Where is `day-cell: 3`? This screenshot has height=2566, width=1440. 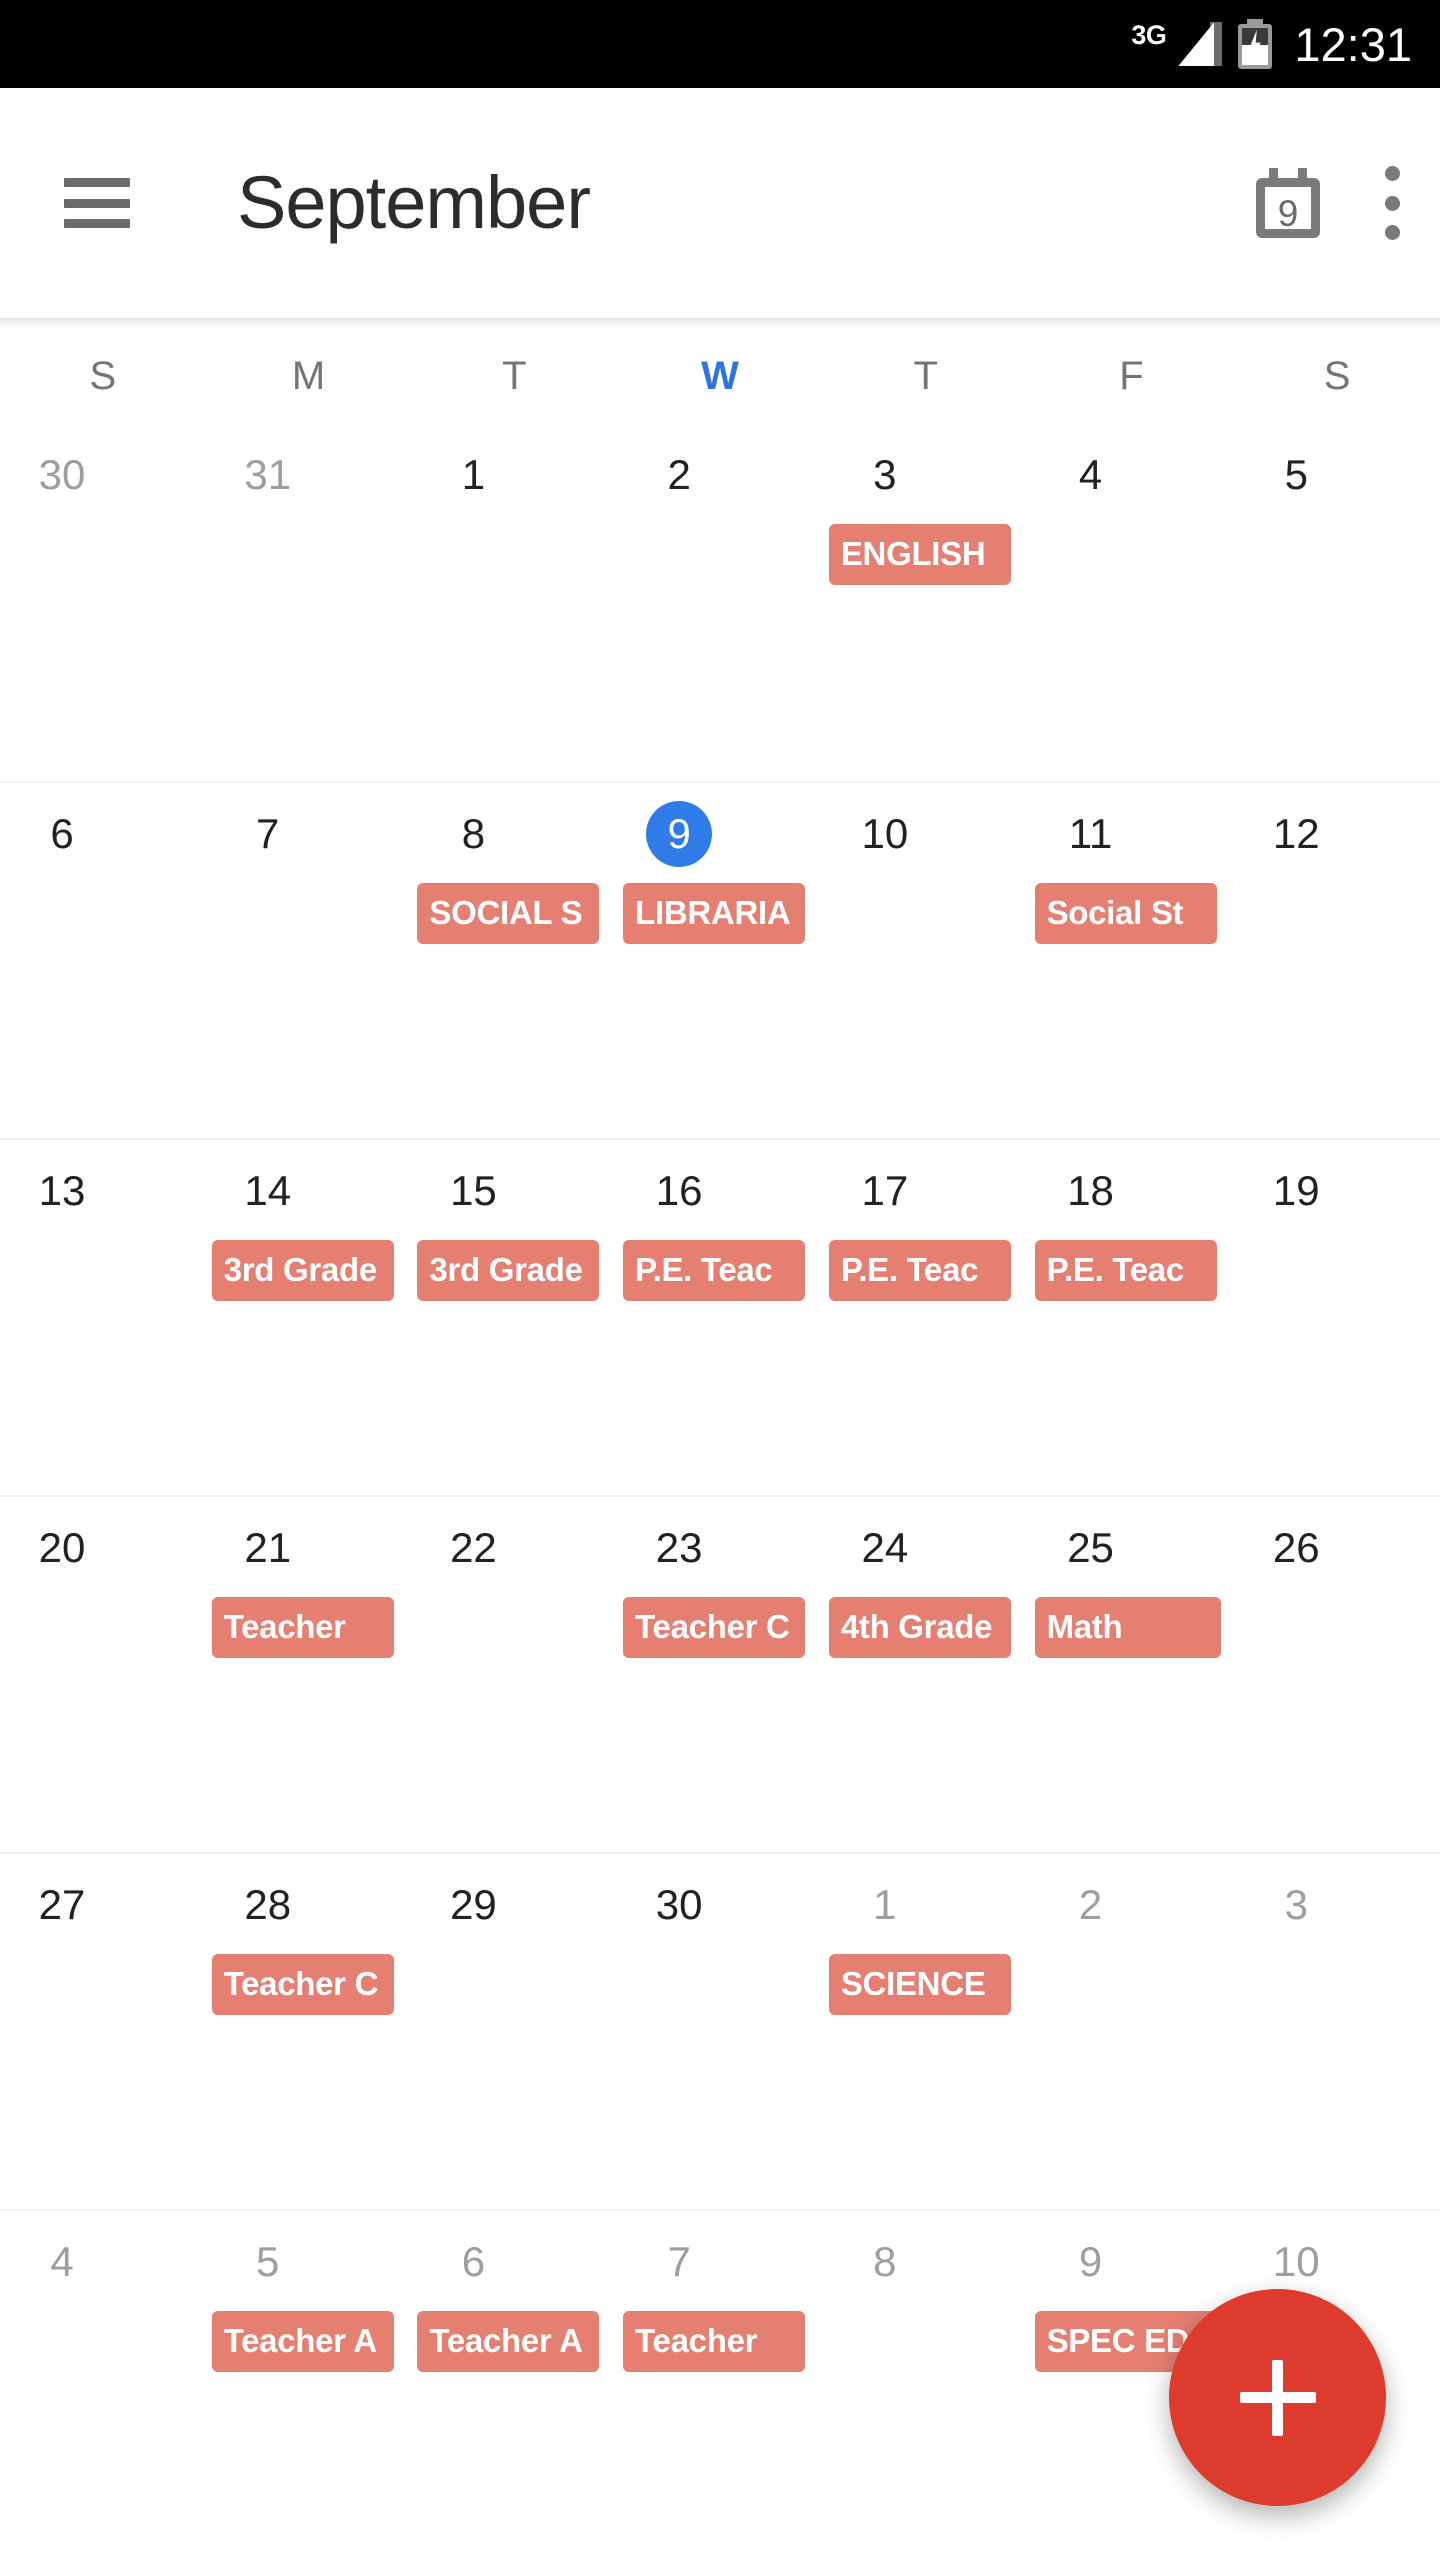 day-cell: 3 is located at coordinates (1337, 2031).